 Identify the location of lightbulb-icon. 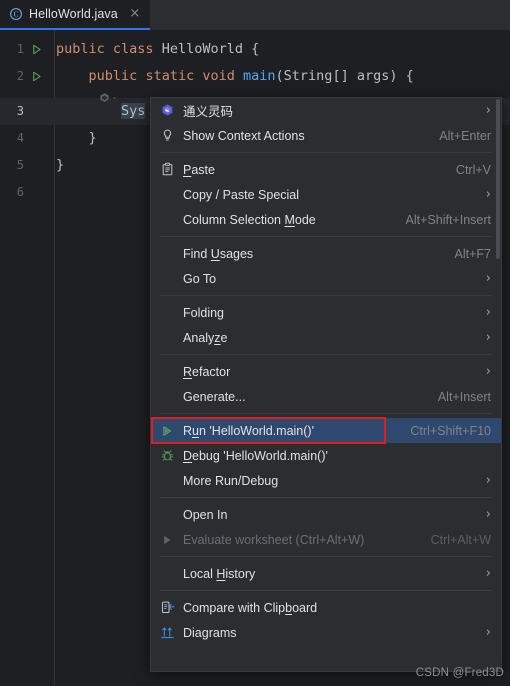
(167, 136).